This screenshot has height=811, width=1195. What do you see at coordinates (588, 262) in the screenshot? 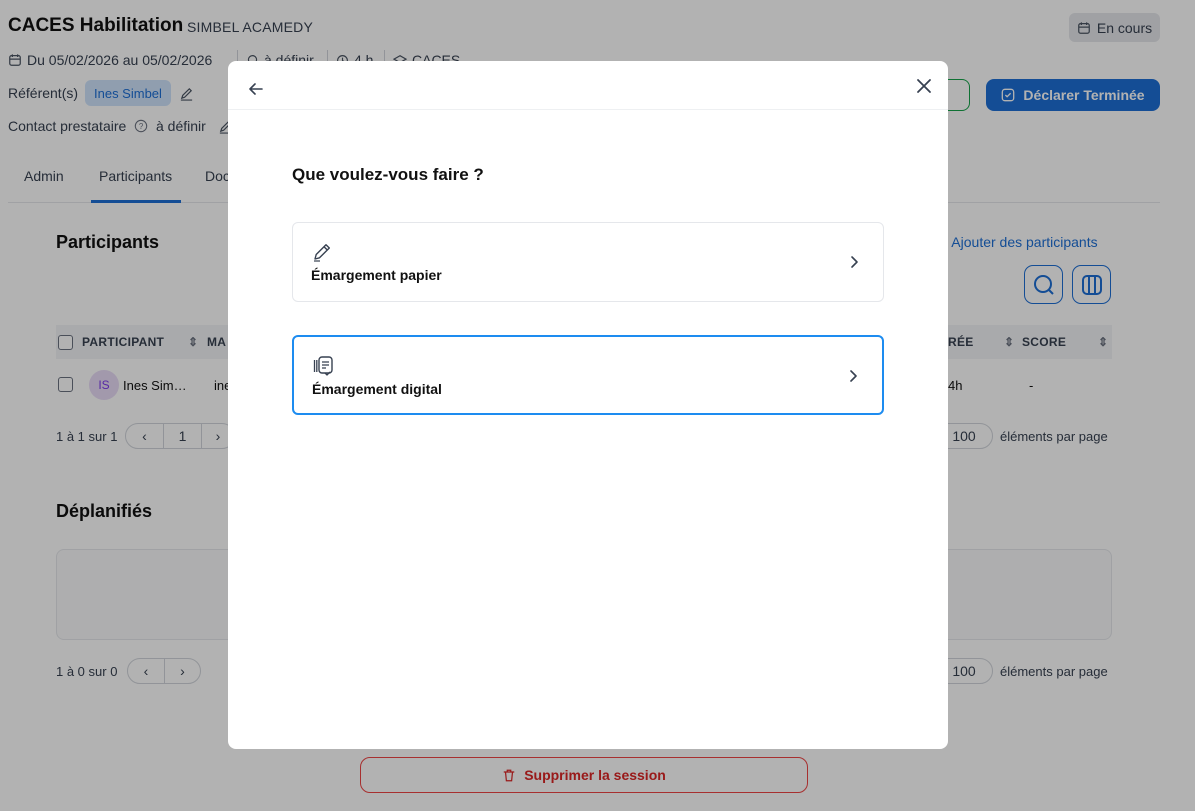
I see `option-paper-signature: Émargement papier` at bounding box center [588, 262].